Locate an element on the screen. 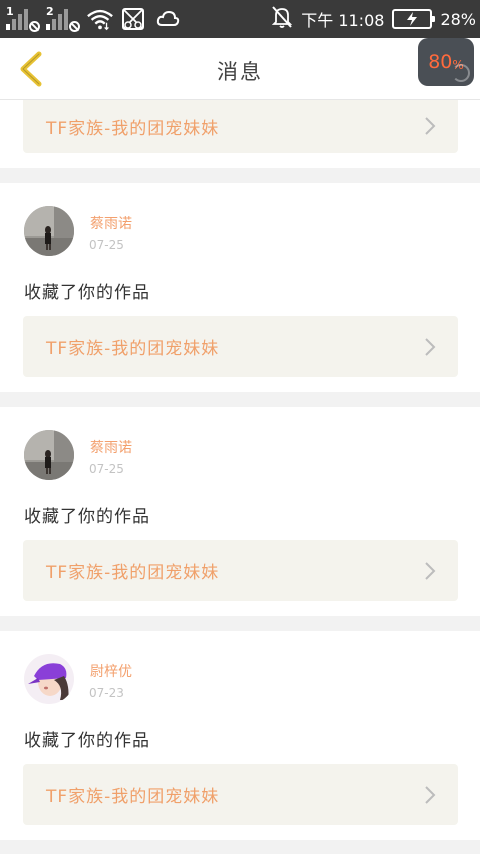 The height and width of the screenshot is (854, 480). no-sim-icon is located at coordinates (134, 19).